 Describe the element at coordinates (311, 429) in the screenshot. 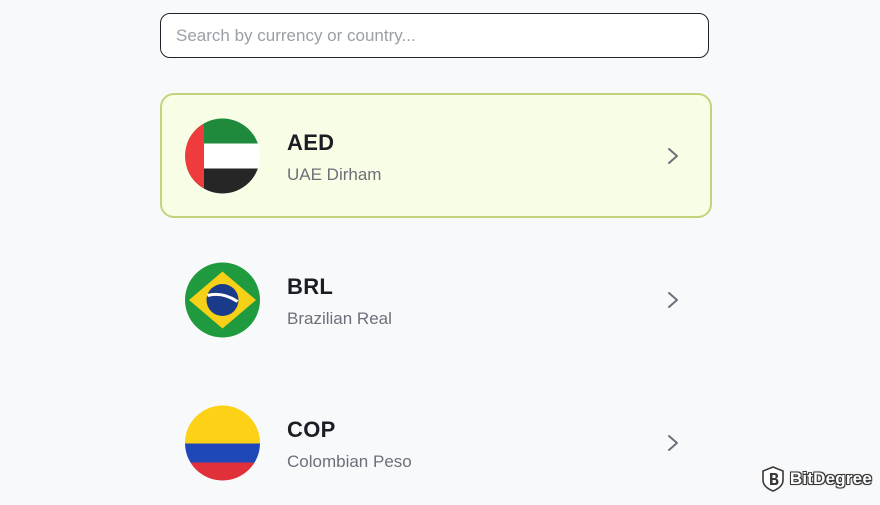

I see `currency-code: COP` at that location.